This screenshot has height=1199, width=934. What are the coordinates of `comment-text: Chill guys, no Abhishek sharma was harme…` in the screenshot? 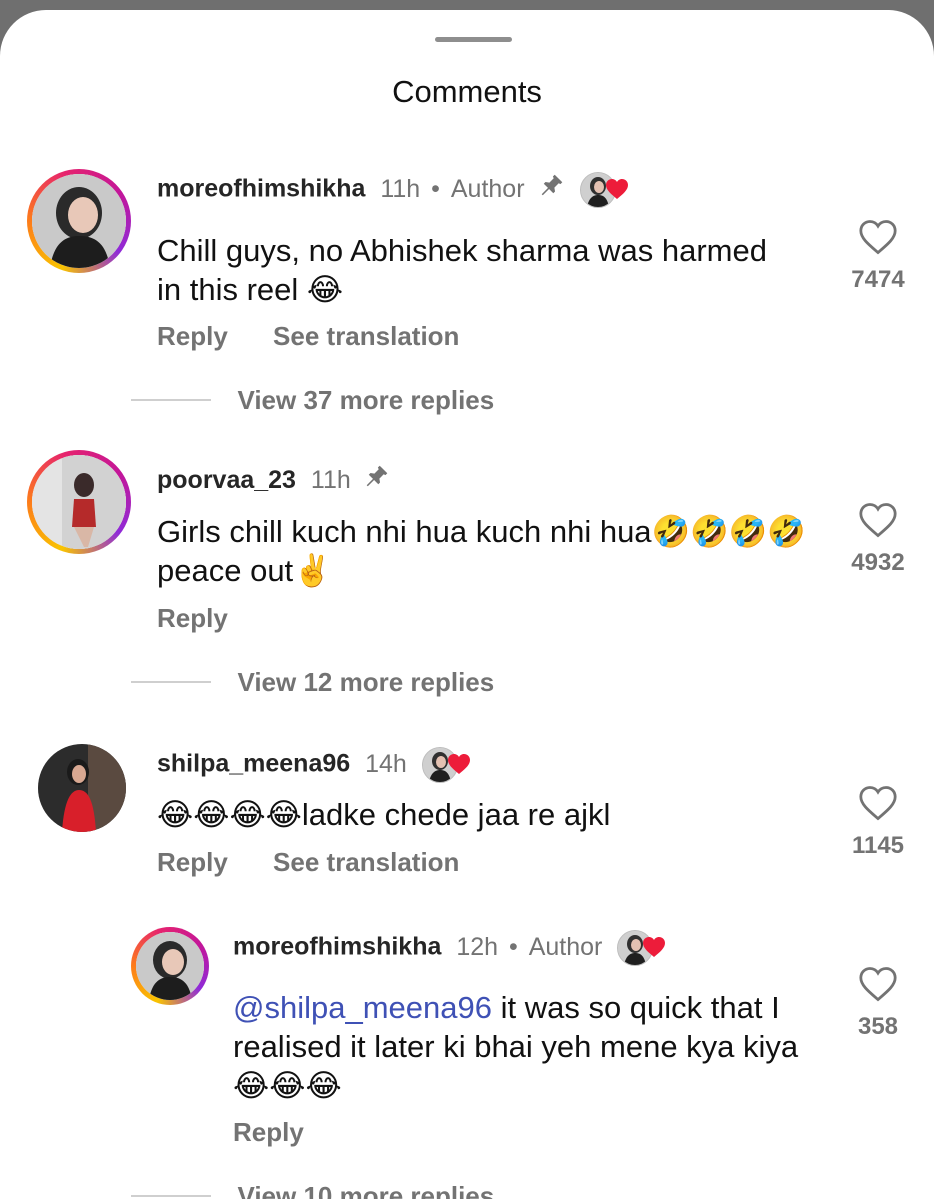 It's located at (462, 270).